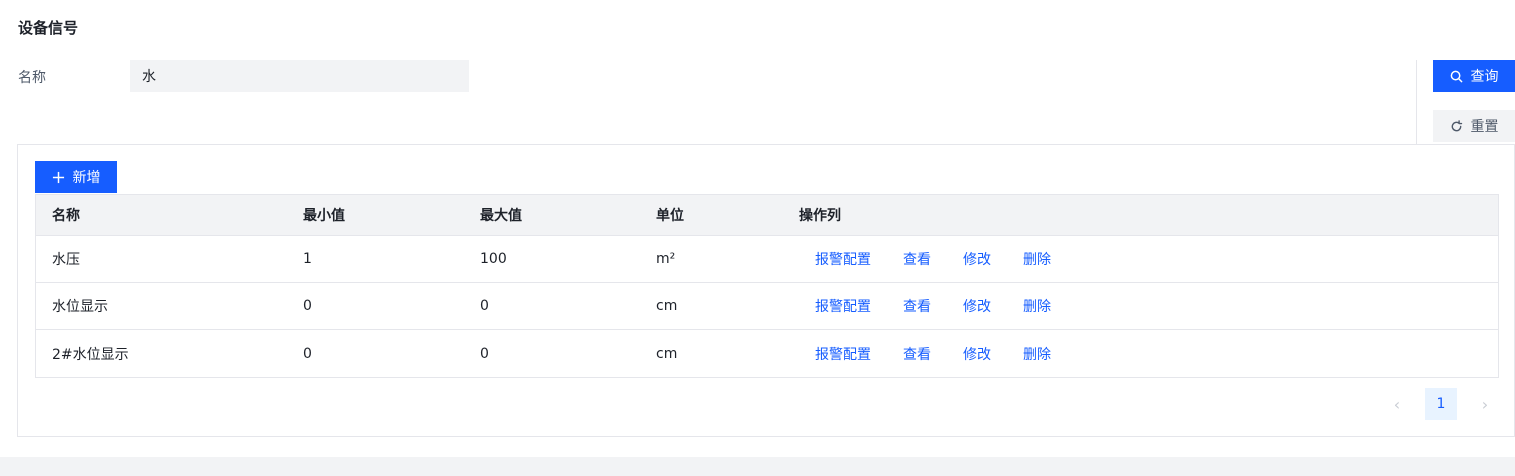 Image resolution: width=1515 pixels, height=476 pixels. What do you see at coordinates (1485, 404) in the screenshot?
I see `next-page-button: ›` at bounding box center [1485, 404].